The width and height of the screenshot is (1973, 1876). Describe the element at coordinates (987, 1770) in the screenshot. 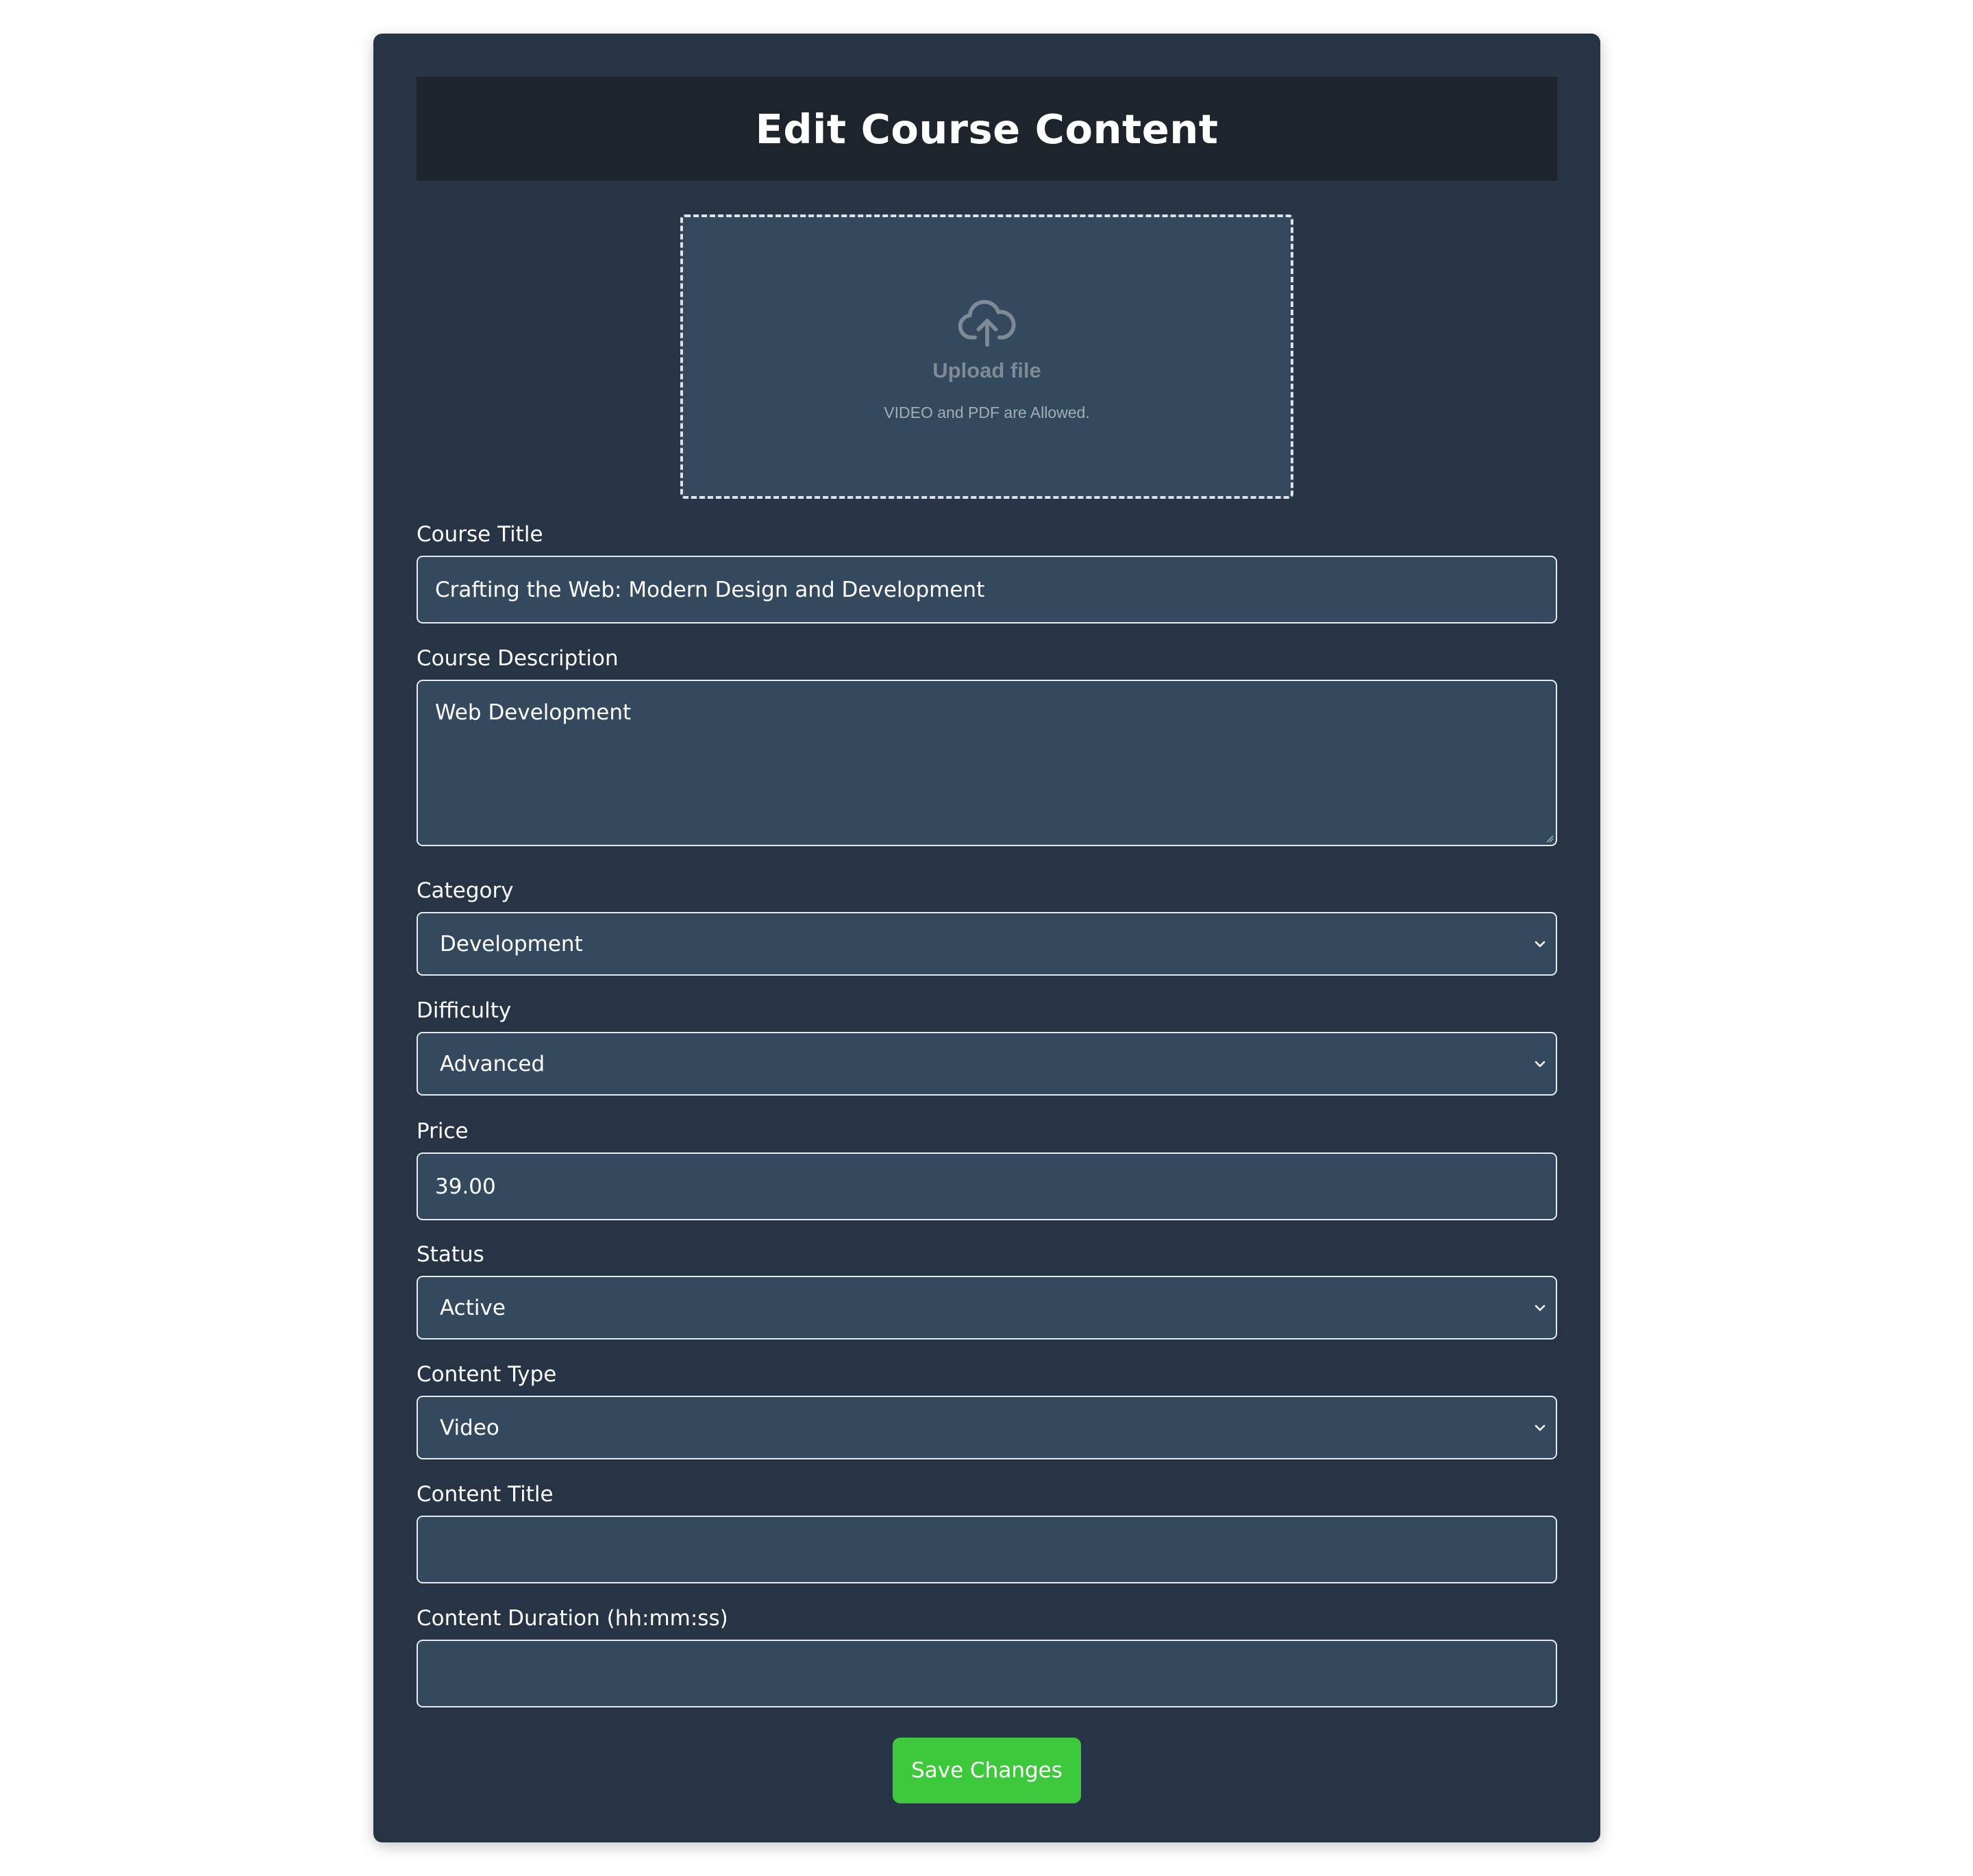

I see `save-changes-button: Save Changes` at that location.